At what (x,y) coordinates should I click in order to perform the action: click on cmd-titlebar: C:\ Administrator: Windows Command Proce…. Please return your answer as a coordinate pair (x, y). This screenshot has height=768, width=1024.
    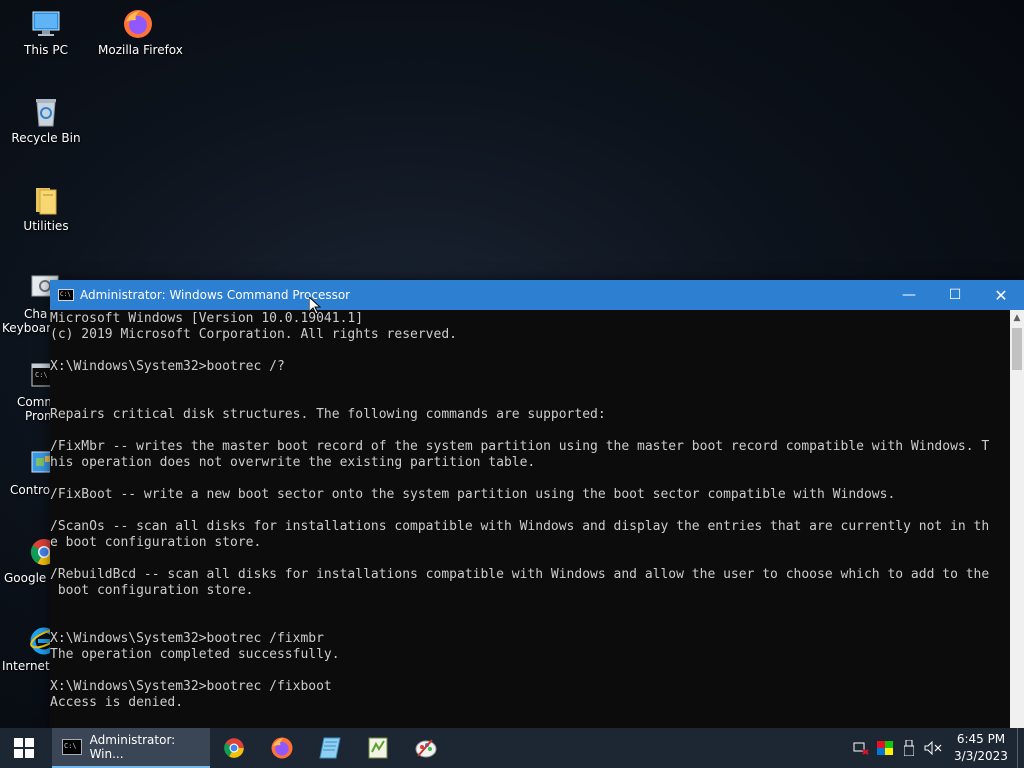
    Looking at the image, I should click on (537, 295).